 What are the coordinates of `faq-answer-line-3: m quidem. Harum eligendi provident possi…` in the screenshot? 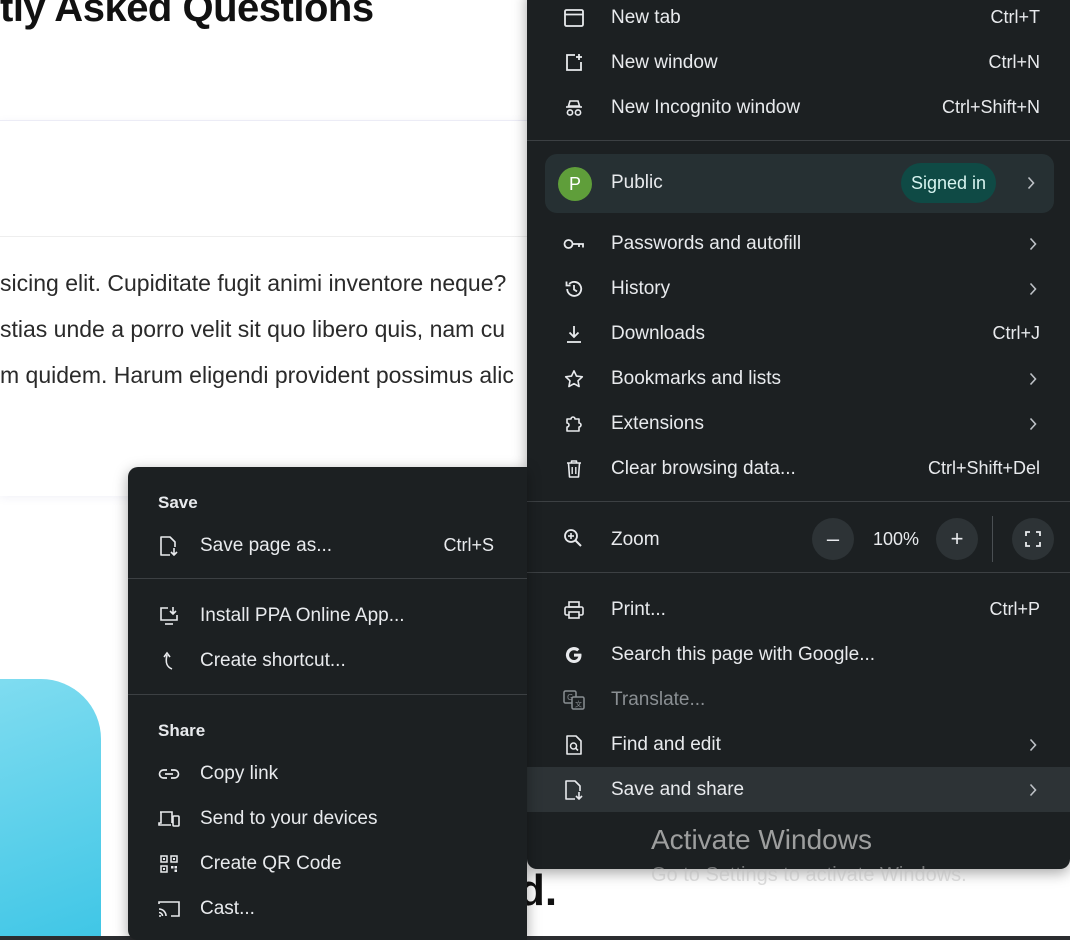 It's located at (257, 375).